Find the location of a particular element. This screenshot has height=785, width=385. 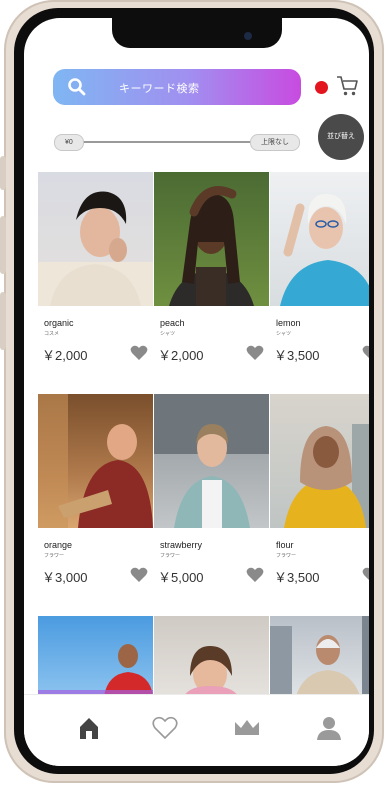

min-price-handle: ¥0 is located at coordinates (69, 142).